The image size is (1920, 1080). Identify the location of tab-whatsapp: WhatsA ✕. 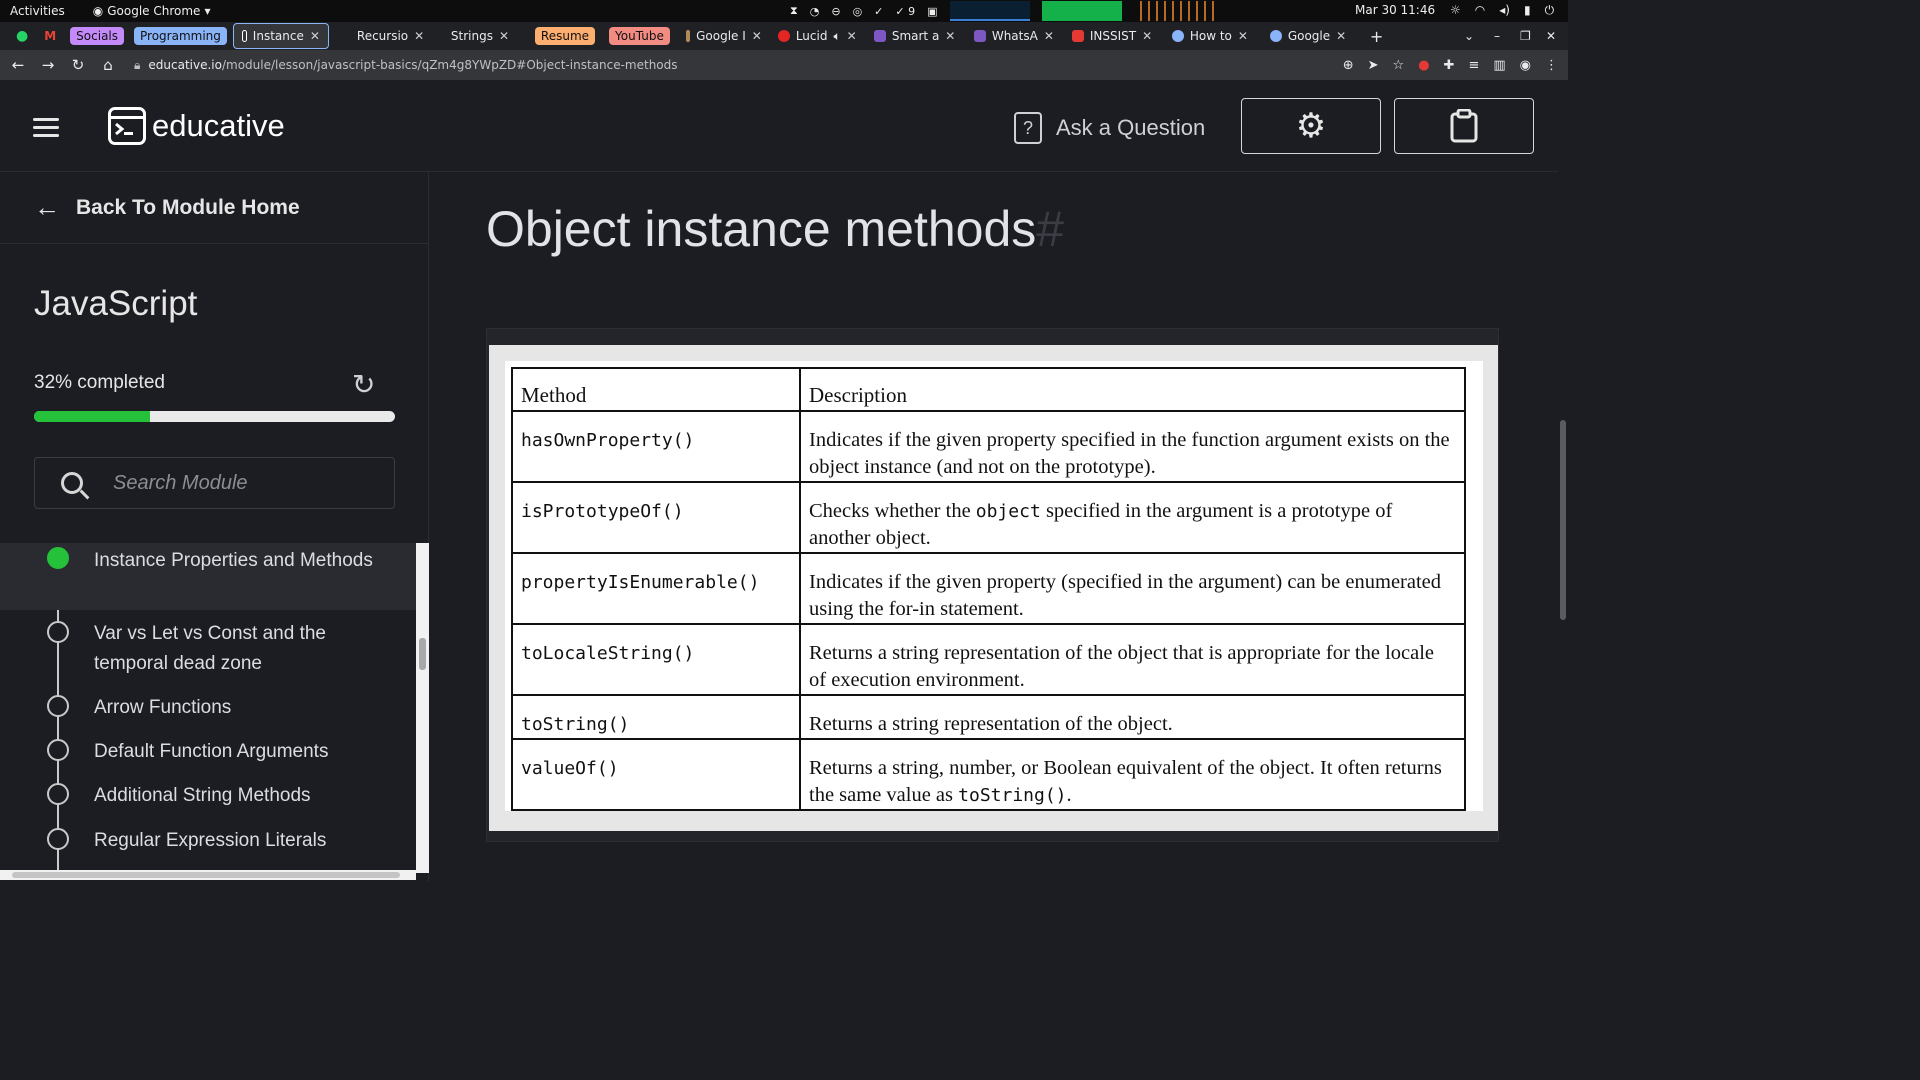
(1015, 36).